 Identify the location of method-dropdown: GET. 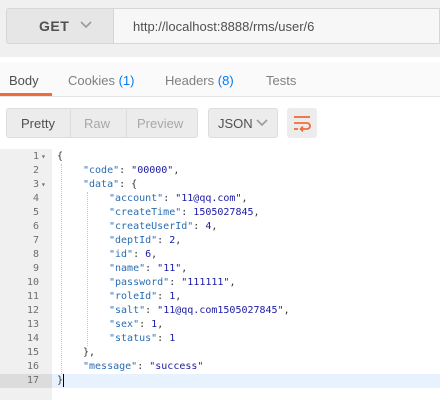
(60, 26).